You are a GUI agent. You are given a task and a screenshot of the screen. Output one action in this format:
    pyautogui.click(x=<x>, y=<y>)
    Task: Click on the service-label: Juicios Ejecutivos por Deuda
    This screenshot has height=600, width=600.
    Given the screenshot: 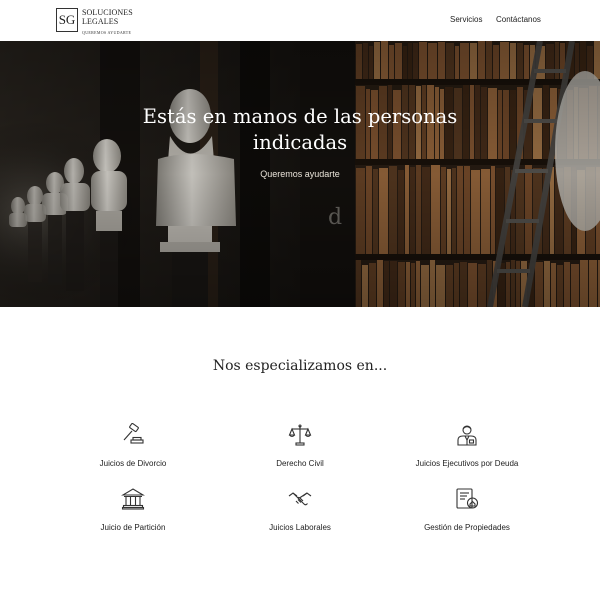 What is the action you would take?
    pyautogui.click(x=467, y=463)
    